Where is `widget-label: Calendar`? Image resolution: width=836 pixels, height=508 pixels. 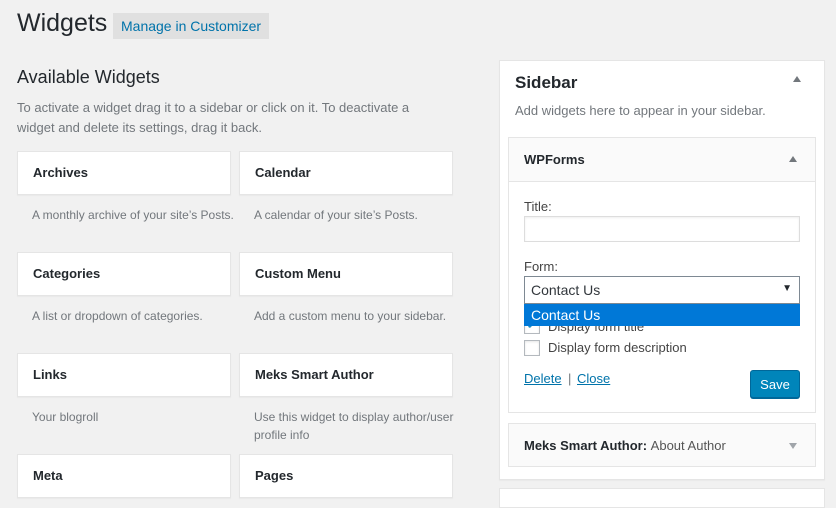 widget-label: Calendar is located at coordinates (283, 172).